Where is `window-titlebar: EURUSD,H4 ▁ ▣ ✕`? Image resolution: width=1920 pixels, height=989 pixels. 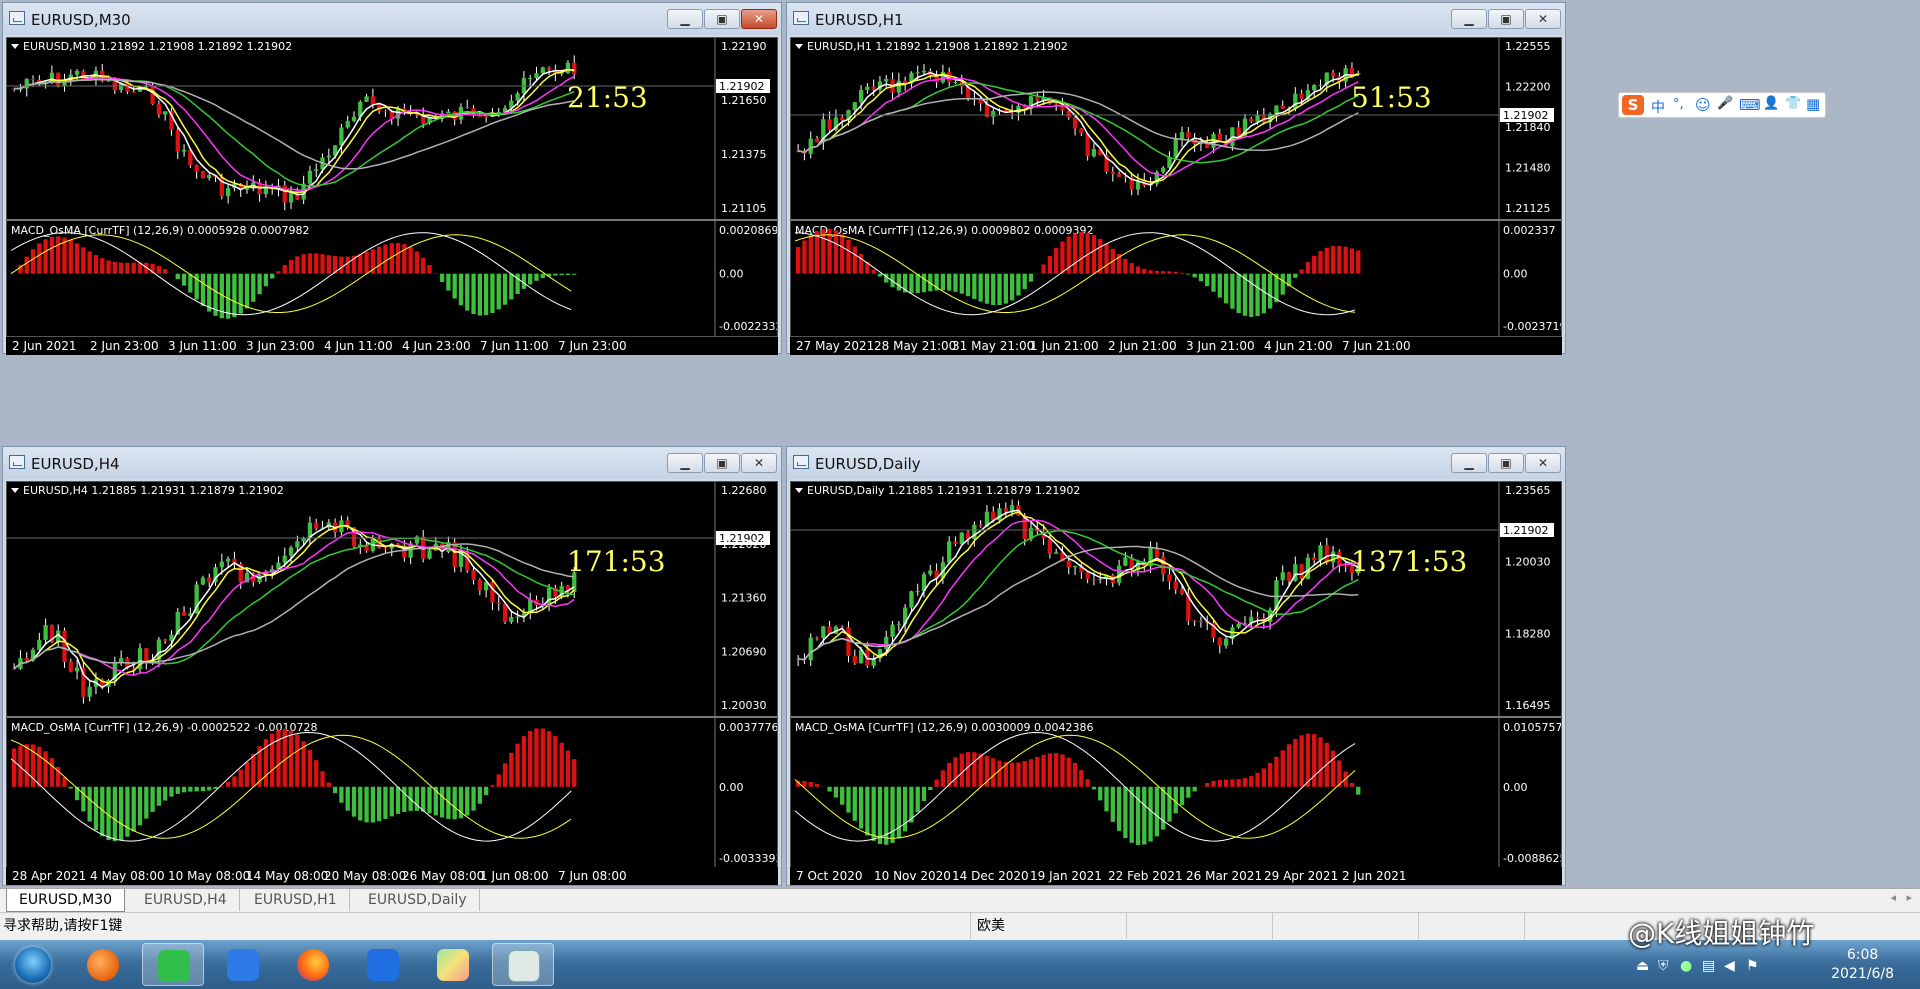
window-titlebar: EURUSD,H4 ▁ ▣ ✕ is located at coordinates (392, 463).